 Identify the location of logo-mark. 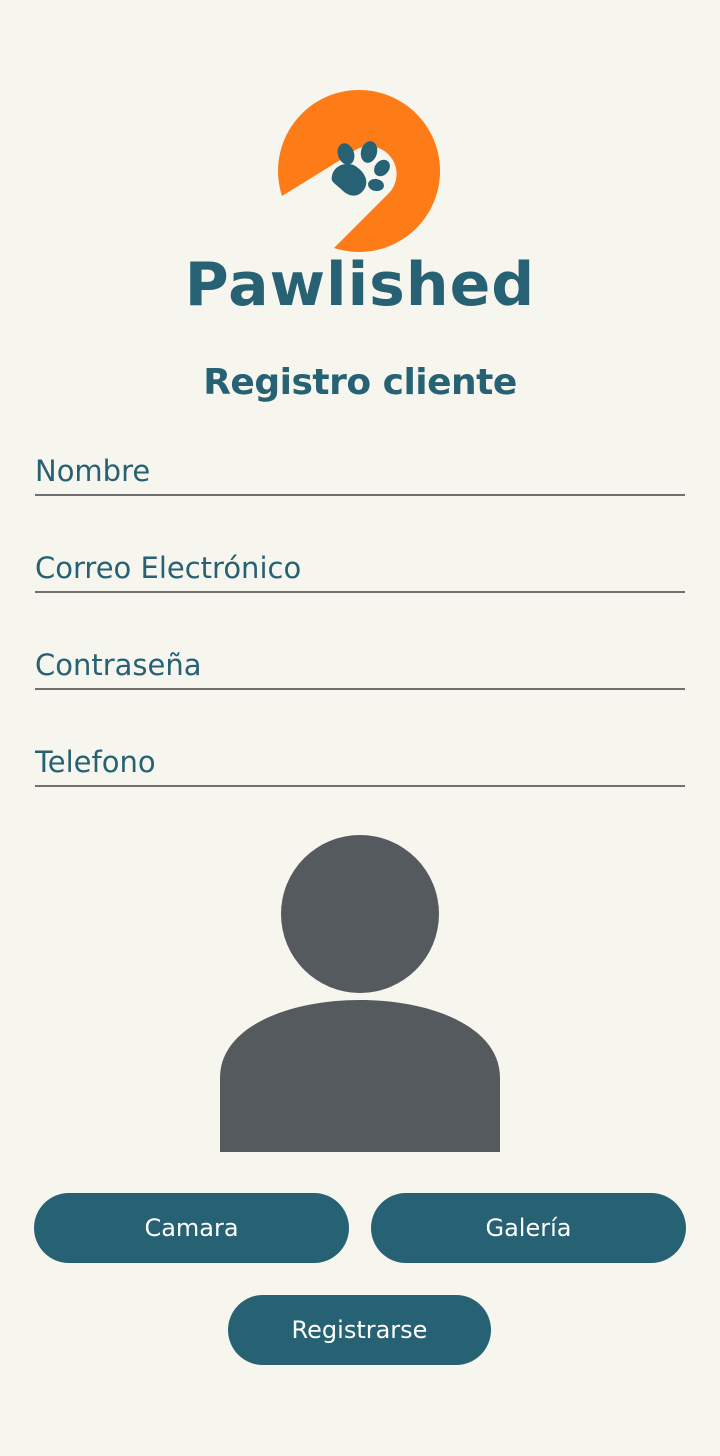
(360, 169).